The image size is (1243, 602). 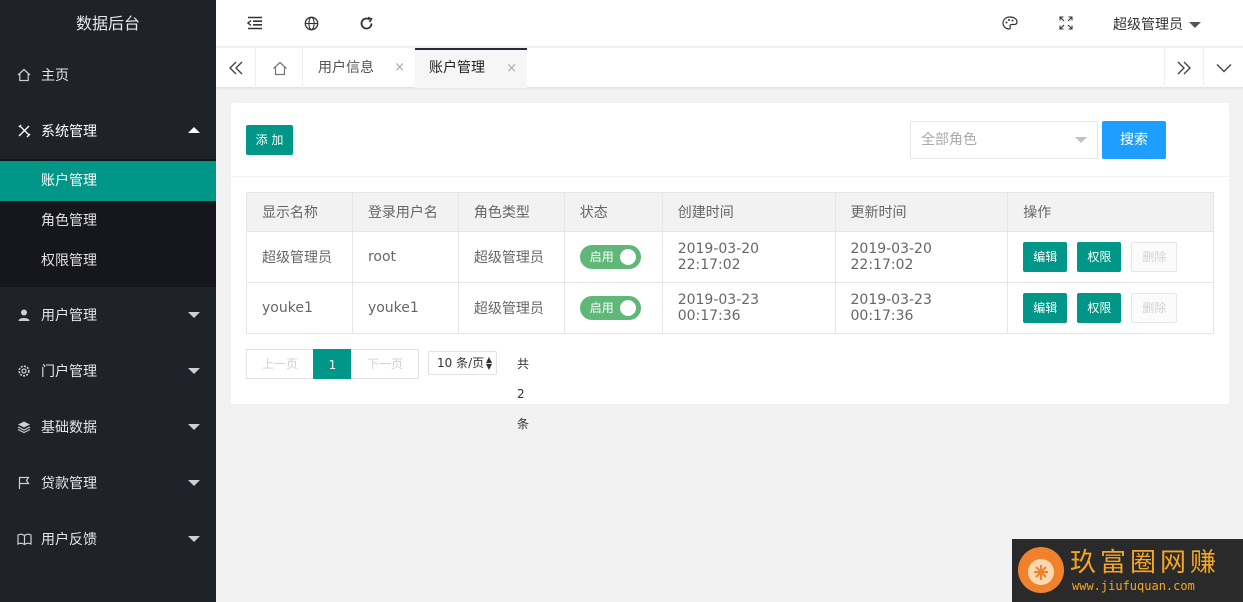 I want to click on page-size-select: 10 条/页 ▲ ▼, so click(x=462, y=363).